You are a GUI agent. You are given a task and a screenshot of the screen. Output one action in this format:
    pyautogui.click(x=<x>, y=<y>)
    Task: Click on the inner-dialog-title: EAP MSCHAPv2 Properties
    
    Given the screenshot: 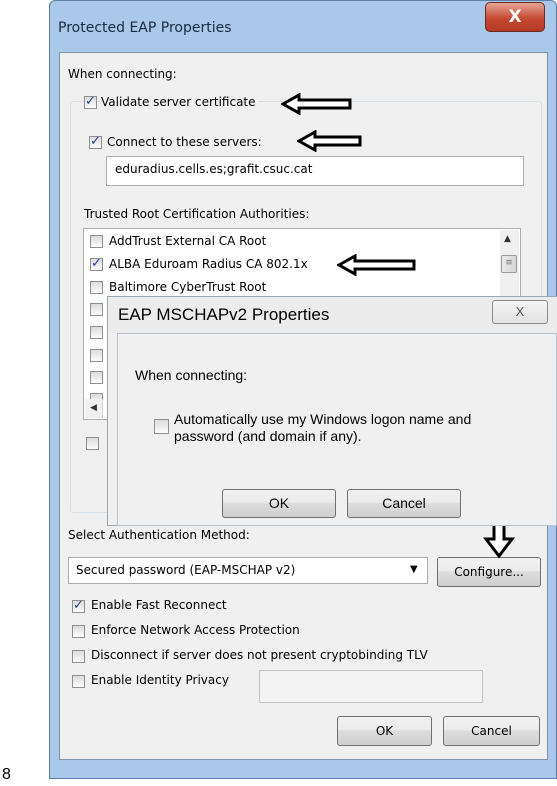 What is the action you would take?
    pyautogui.click(x=224, y=314)
    